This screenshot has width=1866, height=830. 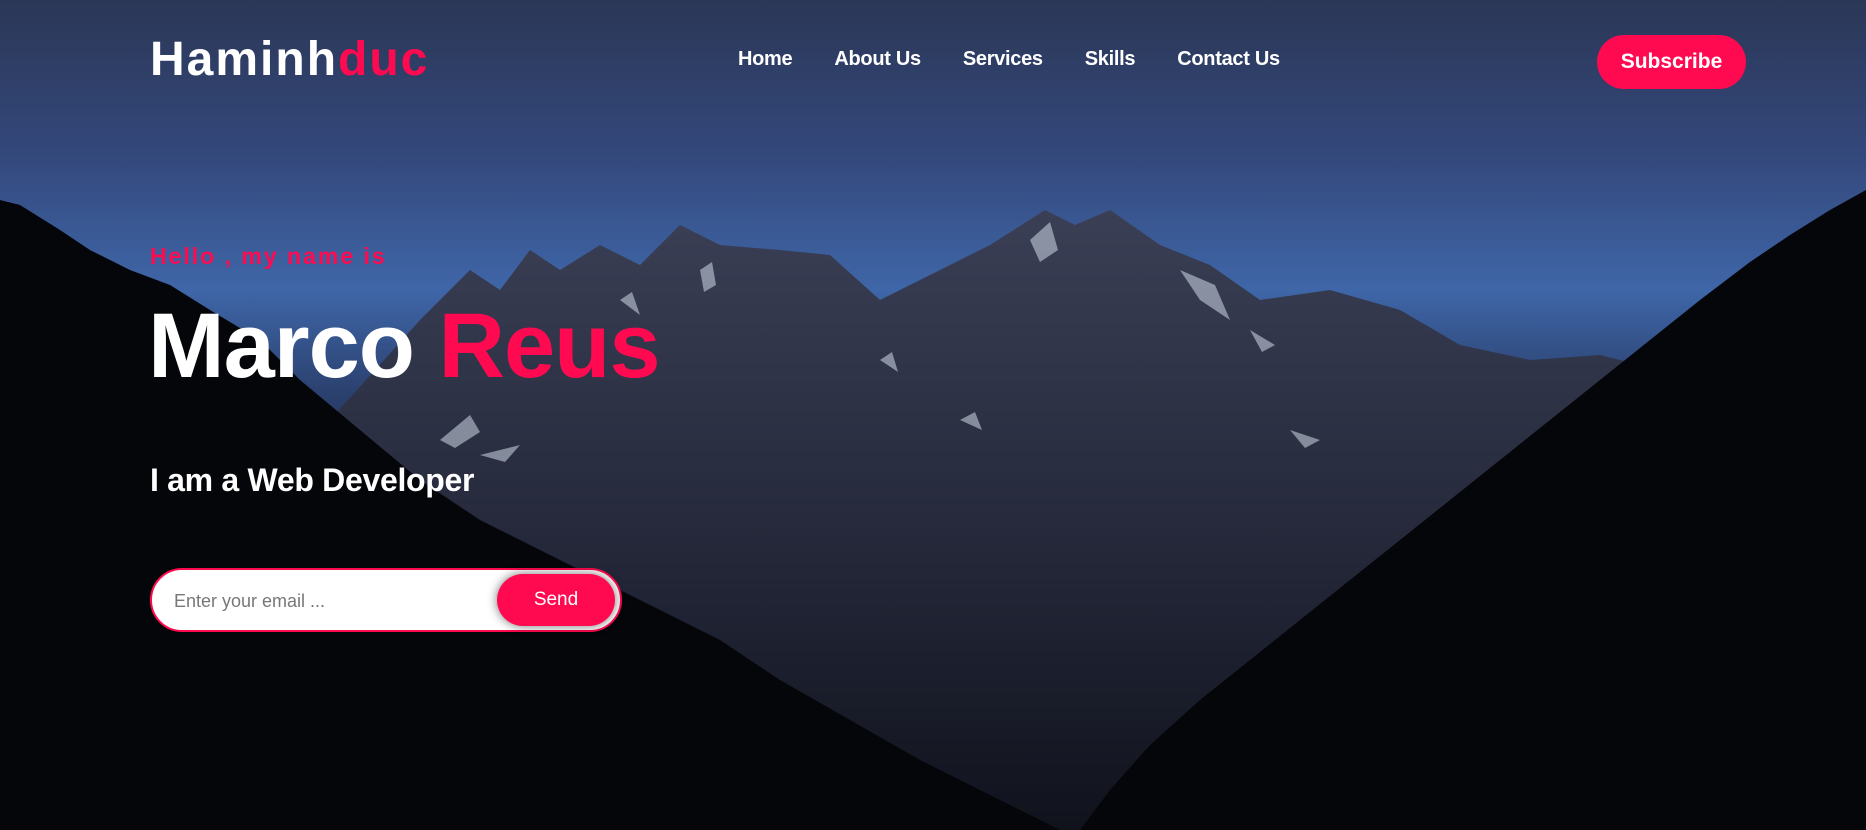 I want to click on logo-main-text: Haminh, so click(x=244, y=59).